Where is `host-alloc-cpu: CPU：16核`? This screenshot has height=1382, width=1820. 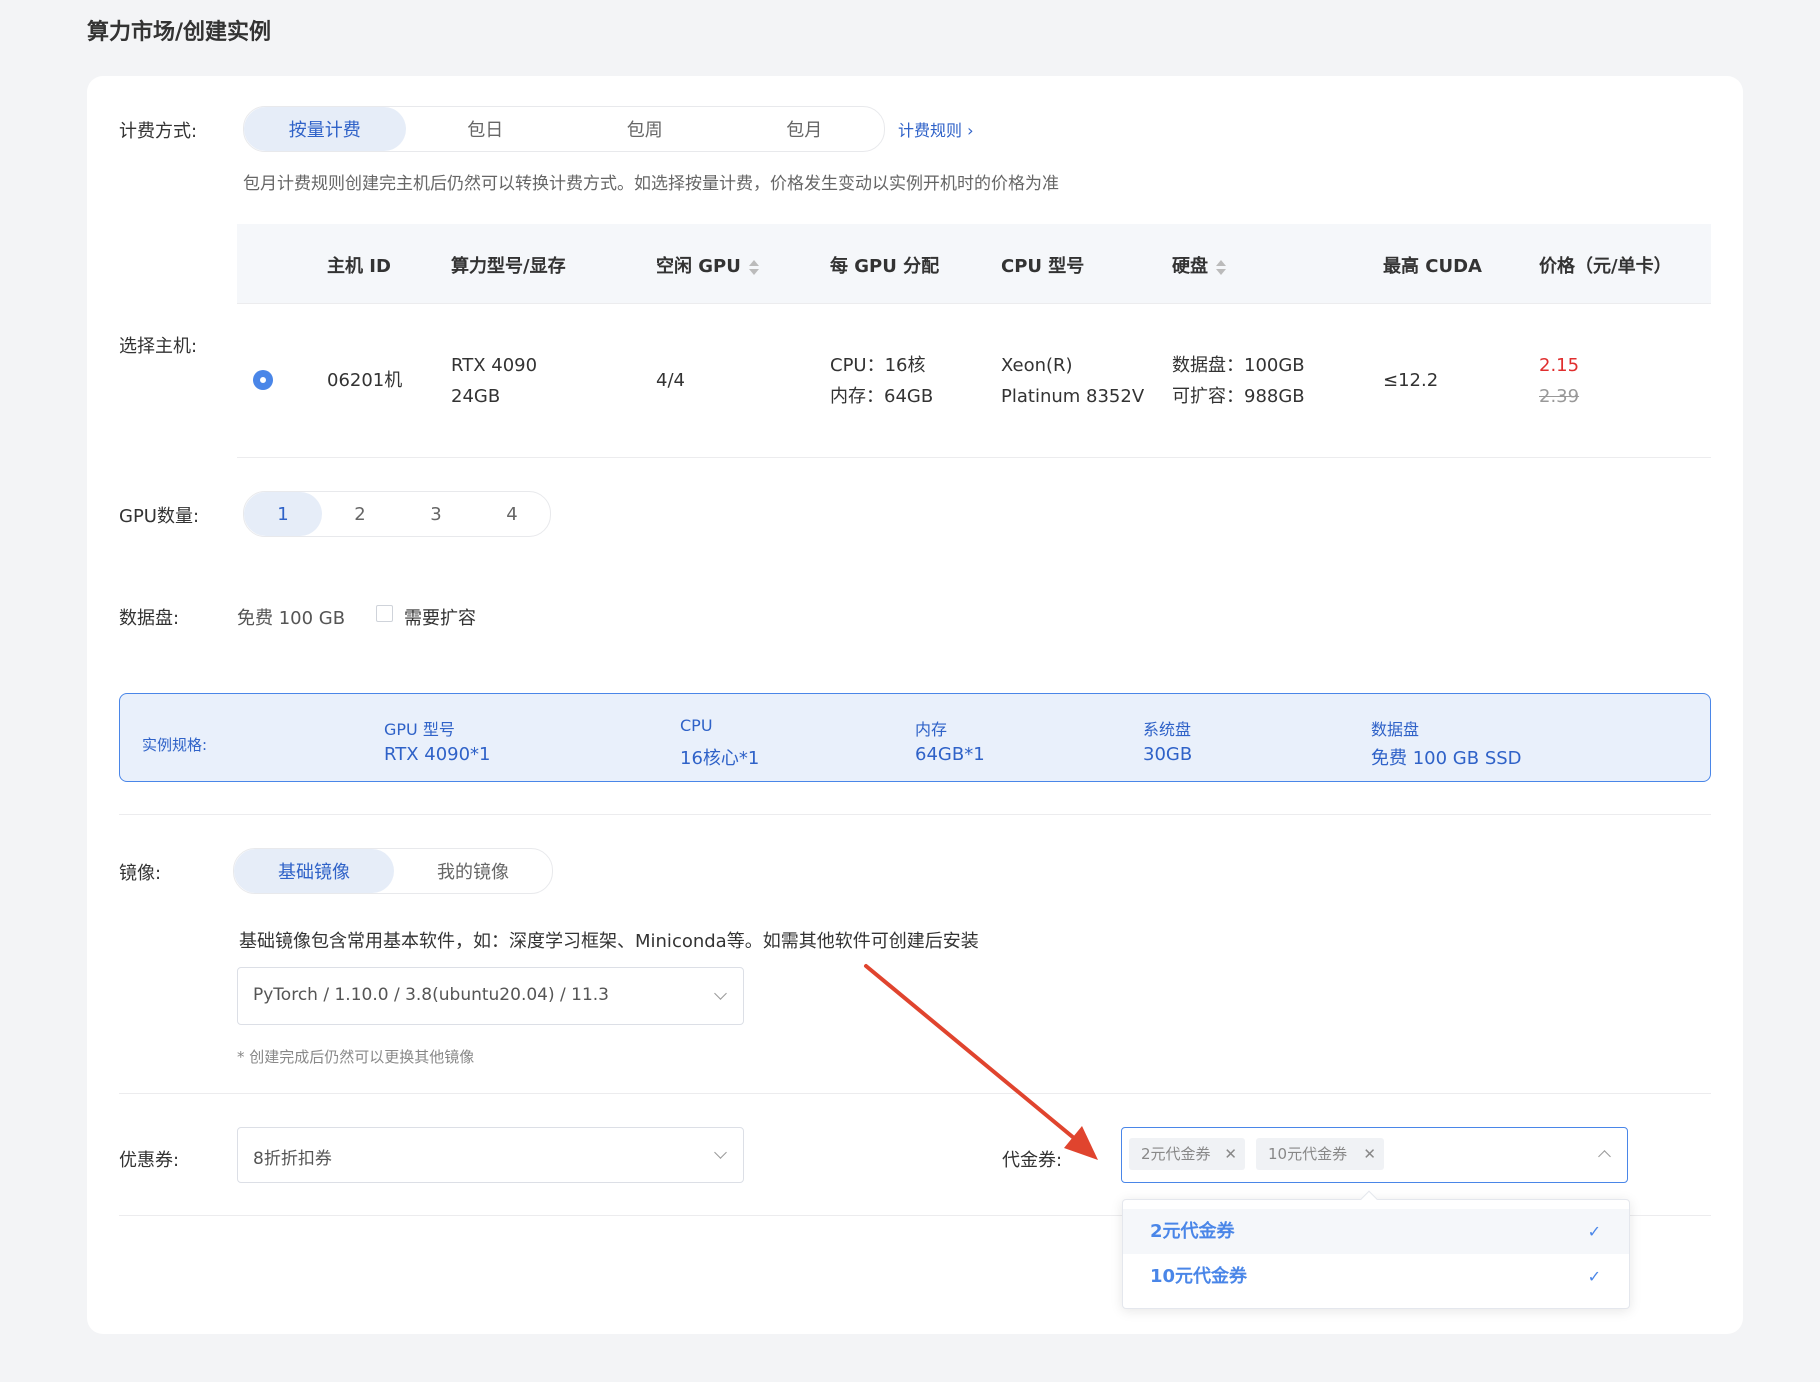 host-alloc-cpu: CPU：16核 is located at coordinates (878, 365).